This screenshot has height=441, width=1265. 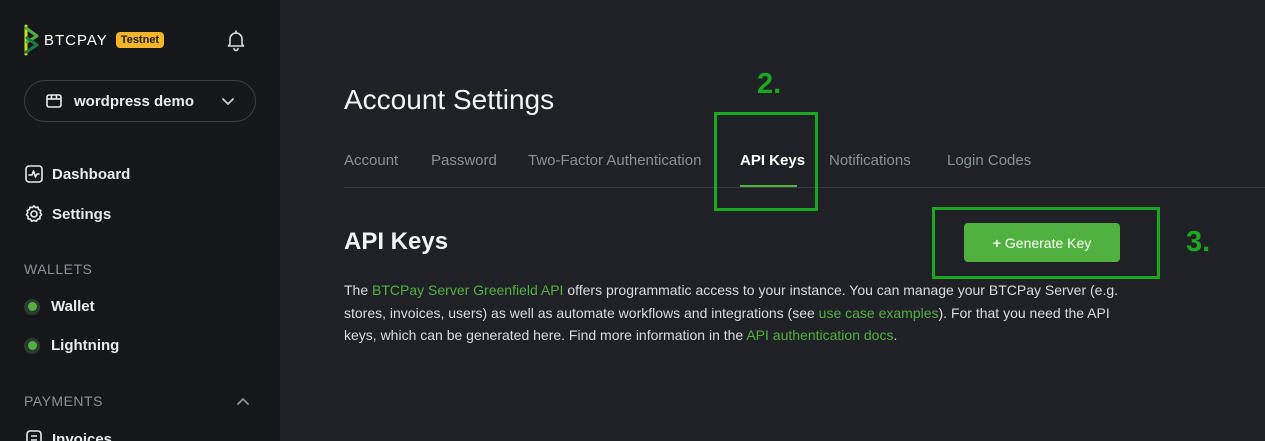 I want to click on nav-dashboard: Dashboard, so click(x=77, y=174).